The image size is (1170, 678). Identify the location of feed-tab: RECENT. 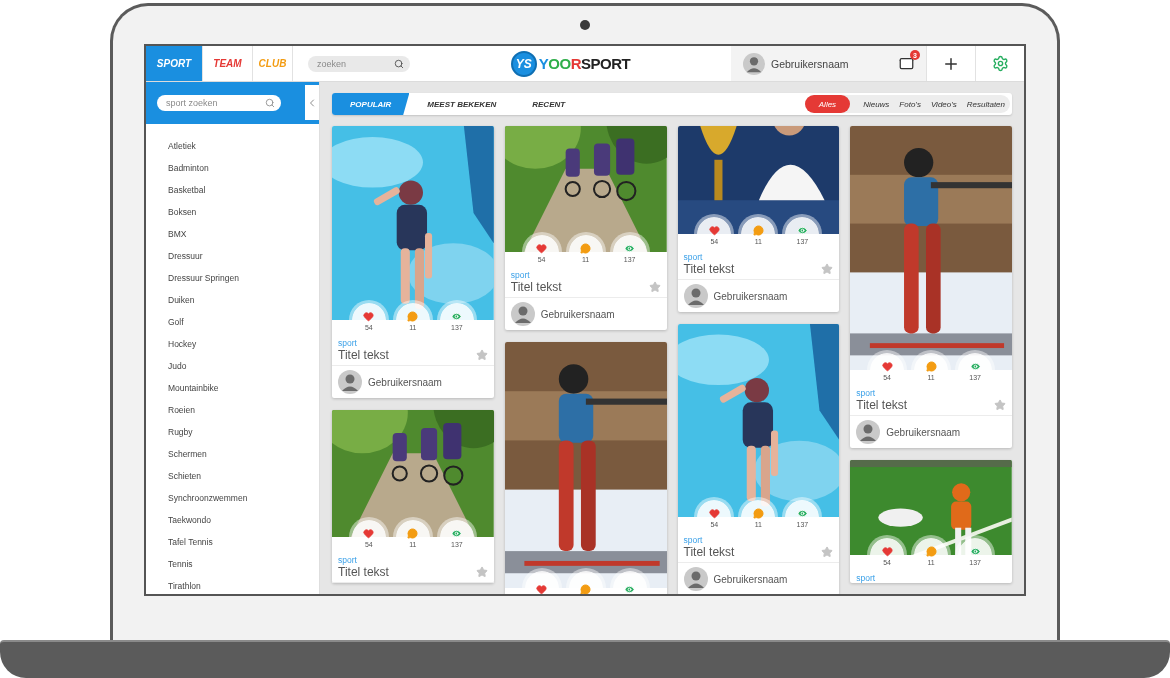
(549, 104).